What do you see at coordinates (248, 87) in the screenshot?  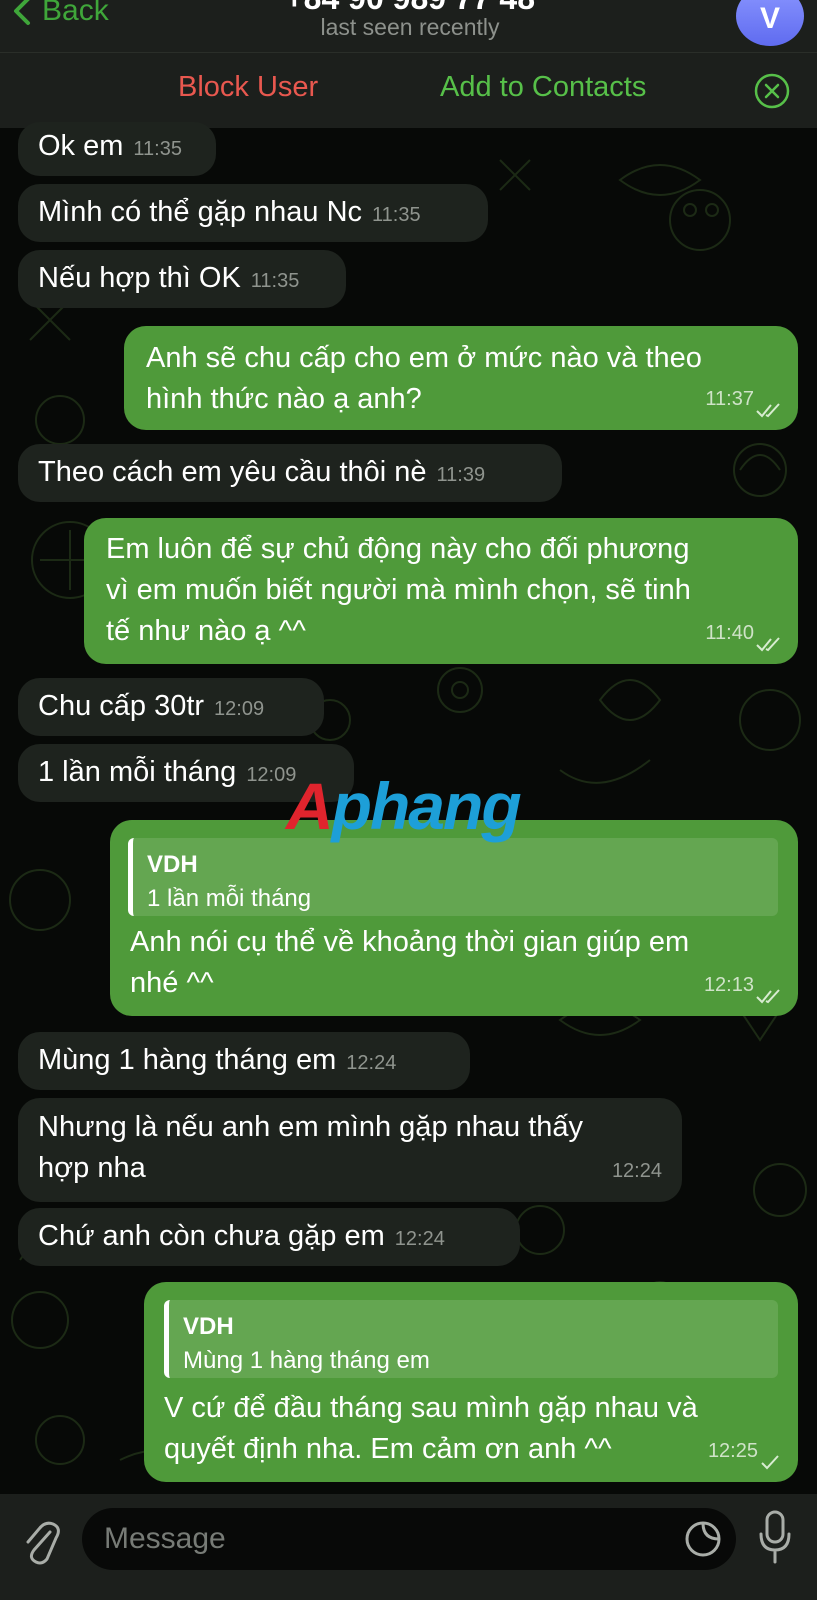 I see `block-user-button: Block User` at bounding box center [248, 87].